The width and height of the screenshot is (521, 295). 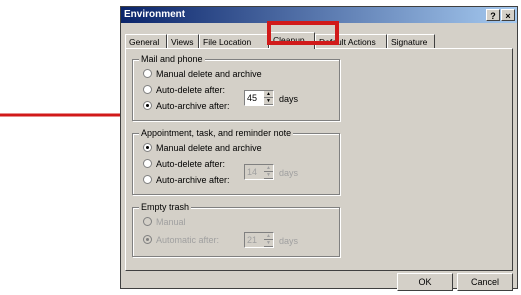 What do you see at coordinates (193, 180) in the screenshot?
I see `appt-autoarchive-label: Auto-archive after:` at bounding box center [193, 180].